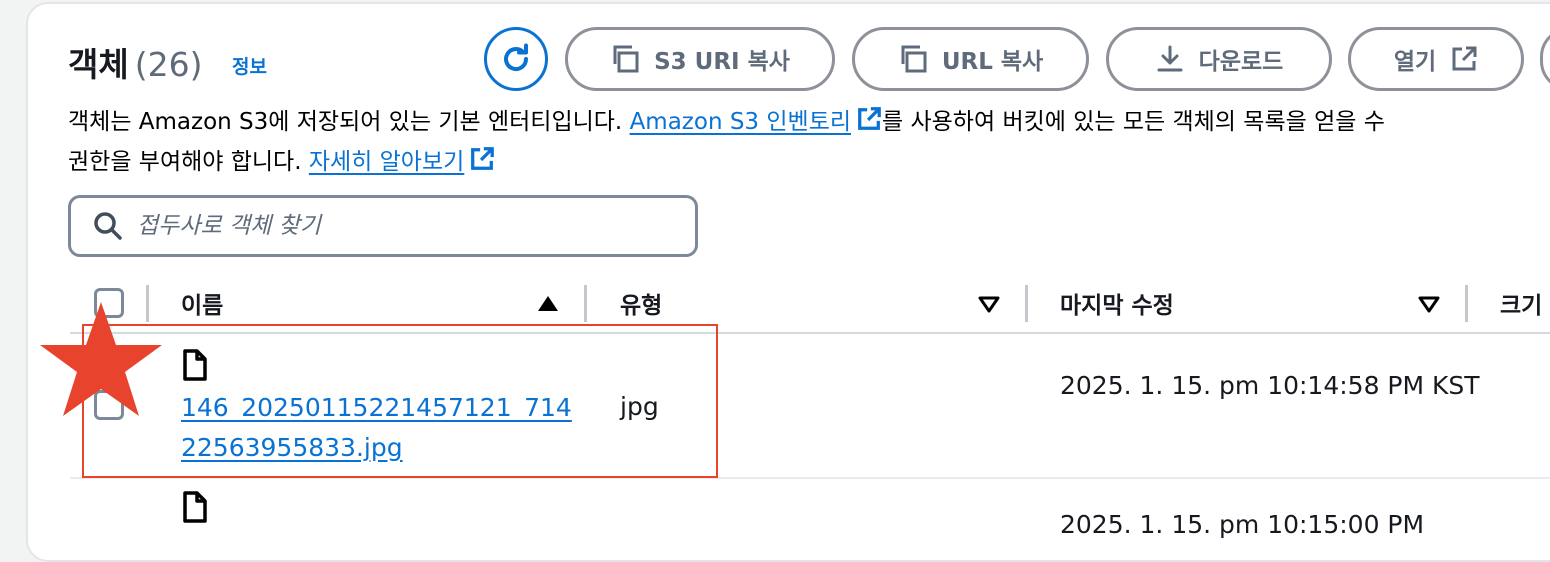  Describe the element at coordinates (108, 226) in the screenshot. I see `search-icon` at that location.